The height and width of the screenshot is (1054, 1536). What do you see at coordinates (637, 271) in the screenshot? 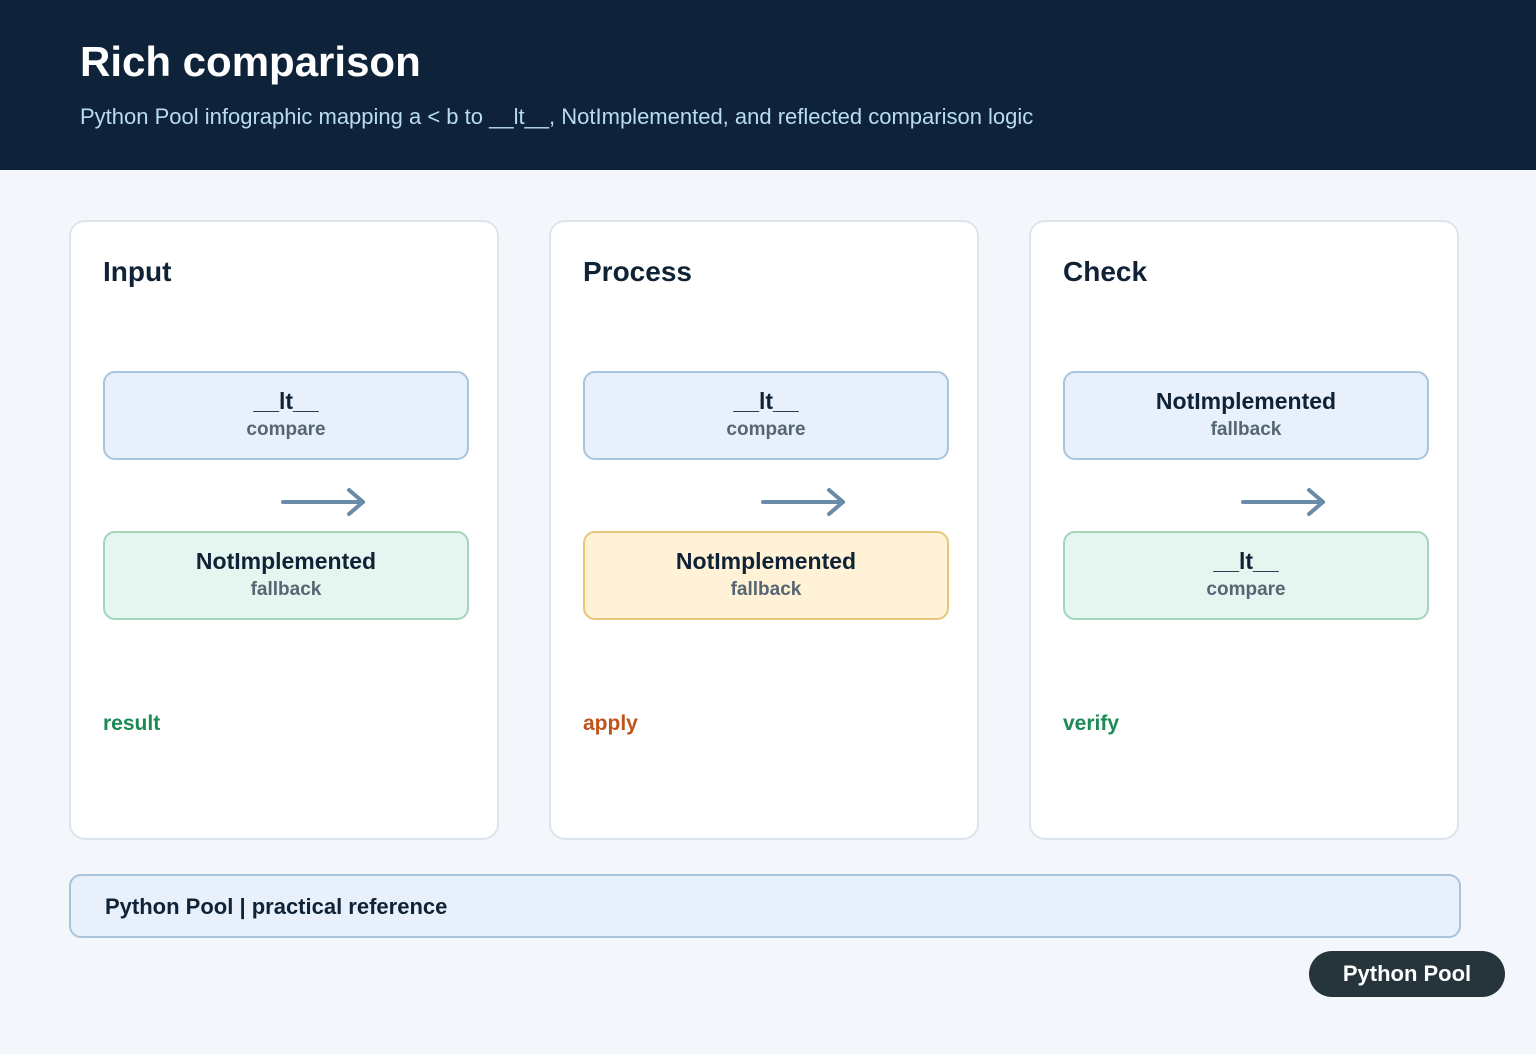
I see `panel-title: Process` at bounding box center [637, 271].